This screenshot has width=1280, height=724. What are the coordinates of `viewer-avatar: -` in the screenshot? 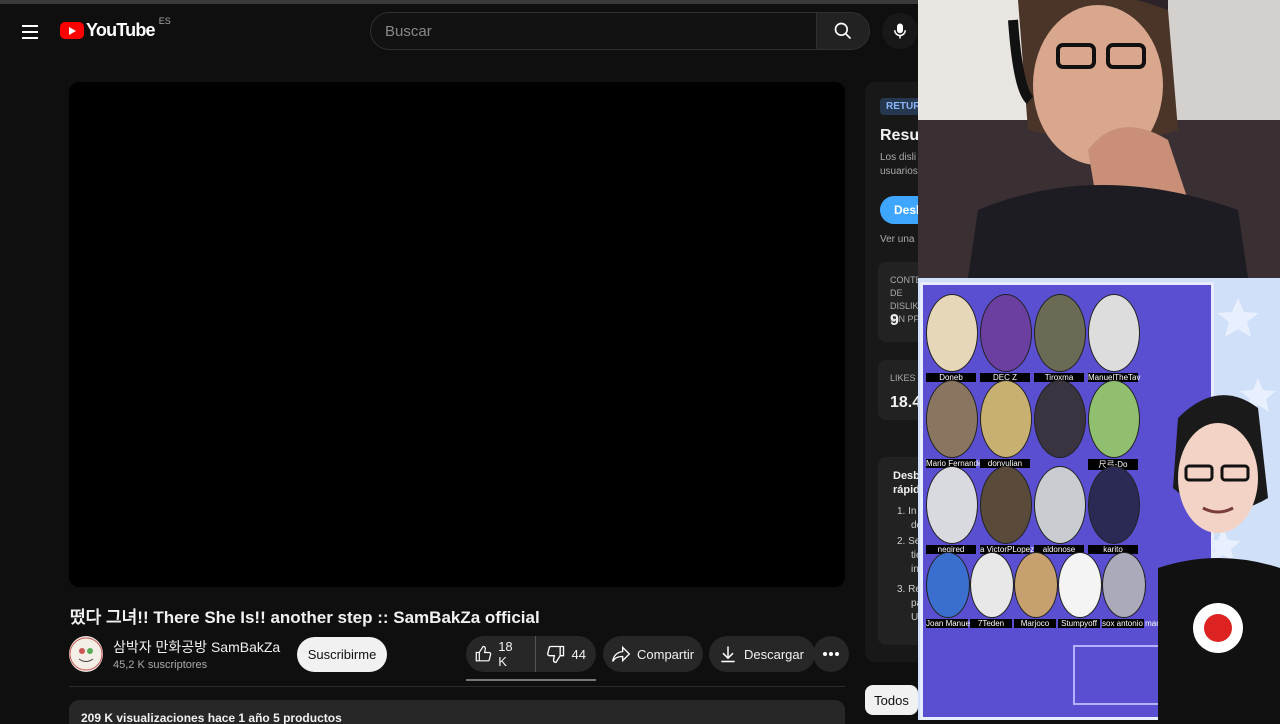 It's located at (1060, 424).